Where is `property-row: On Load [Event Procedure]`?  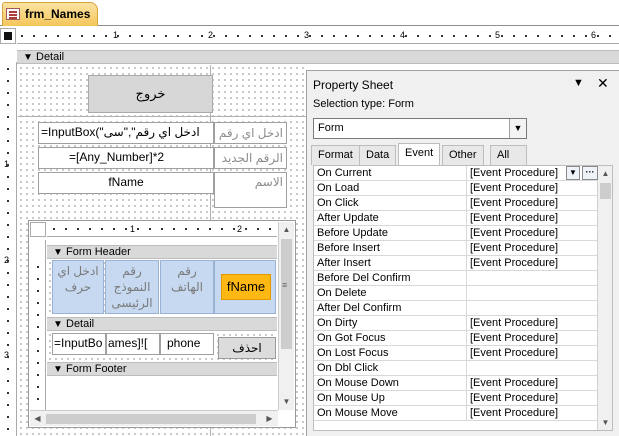
property-row: On Load [Event Procedure] is located at coordinates (456, 188).